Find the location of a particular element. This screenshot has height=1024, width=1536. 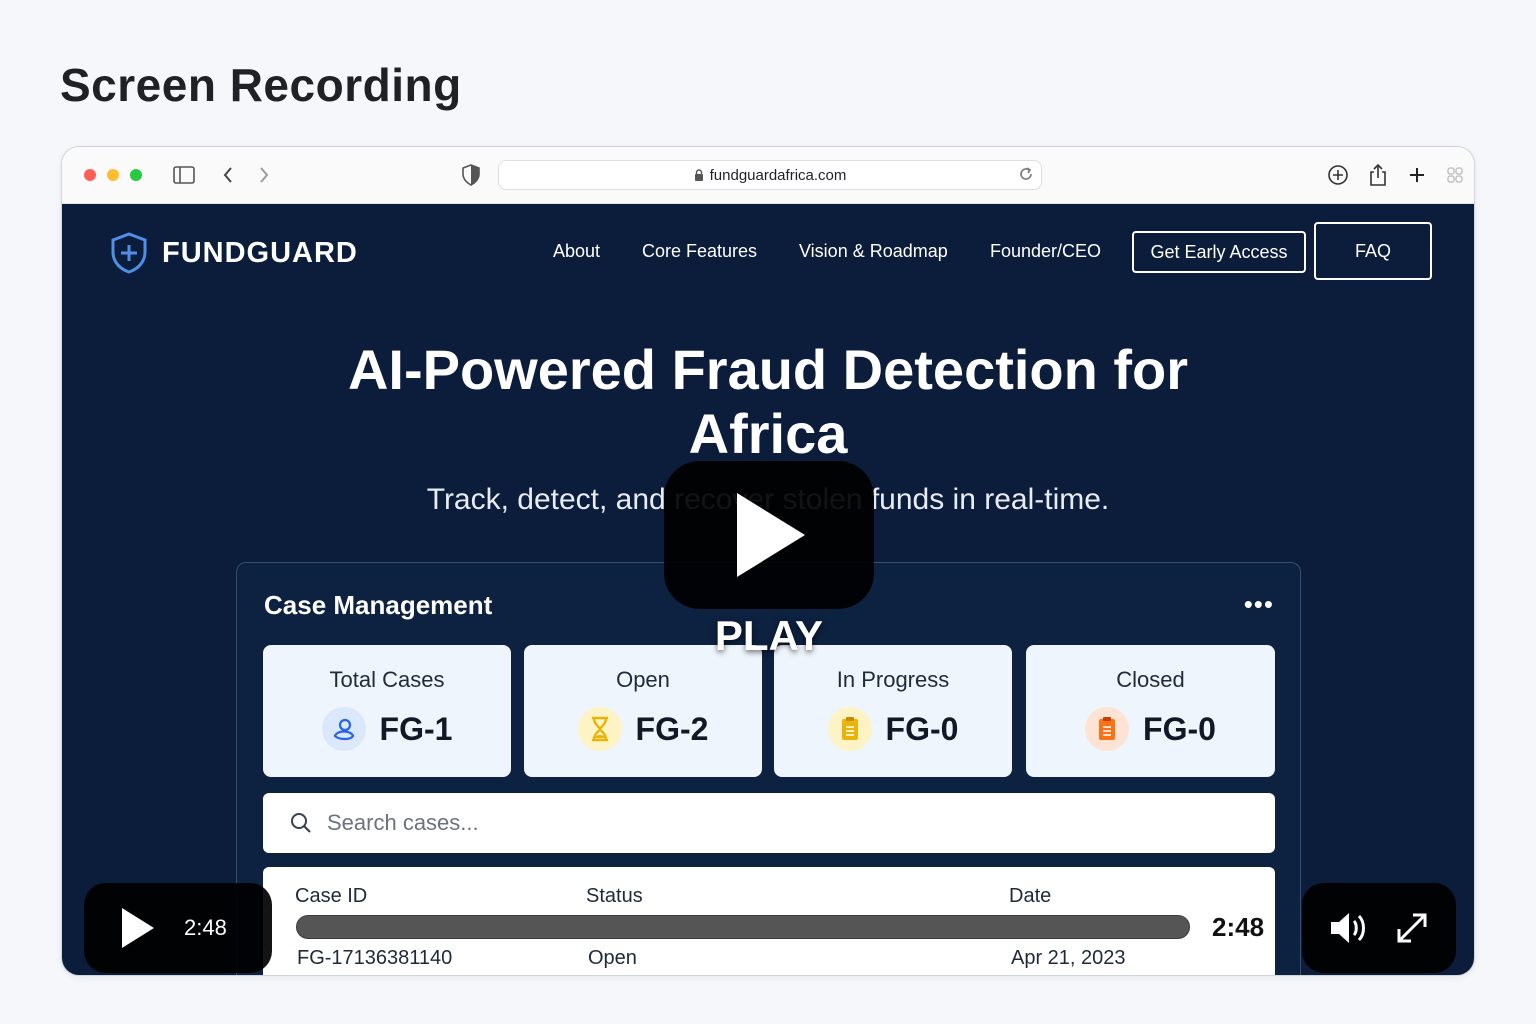

brand-logo: FUNDGUARD is located at coordinates (234, 253).